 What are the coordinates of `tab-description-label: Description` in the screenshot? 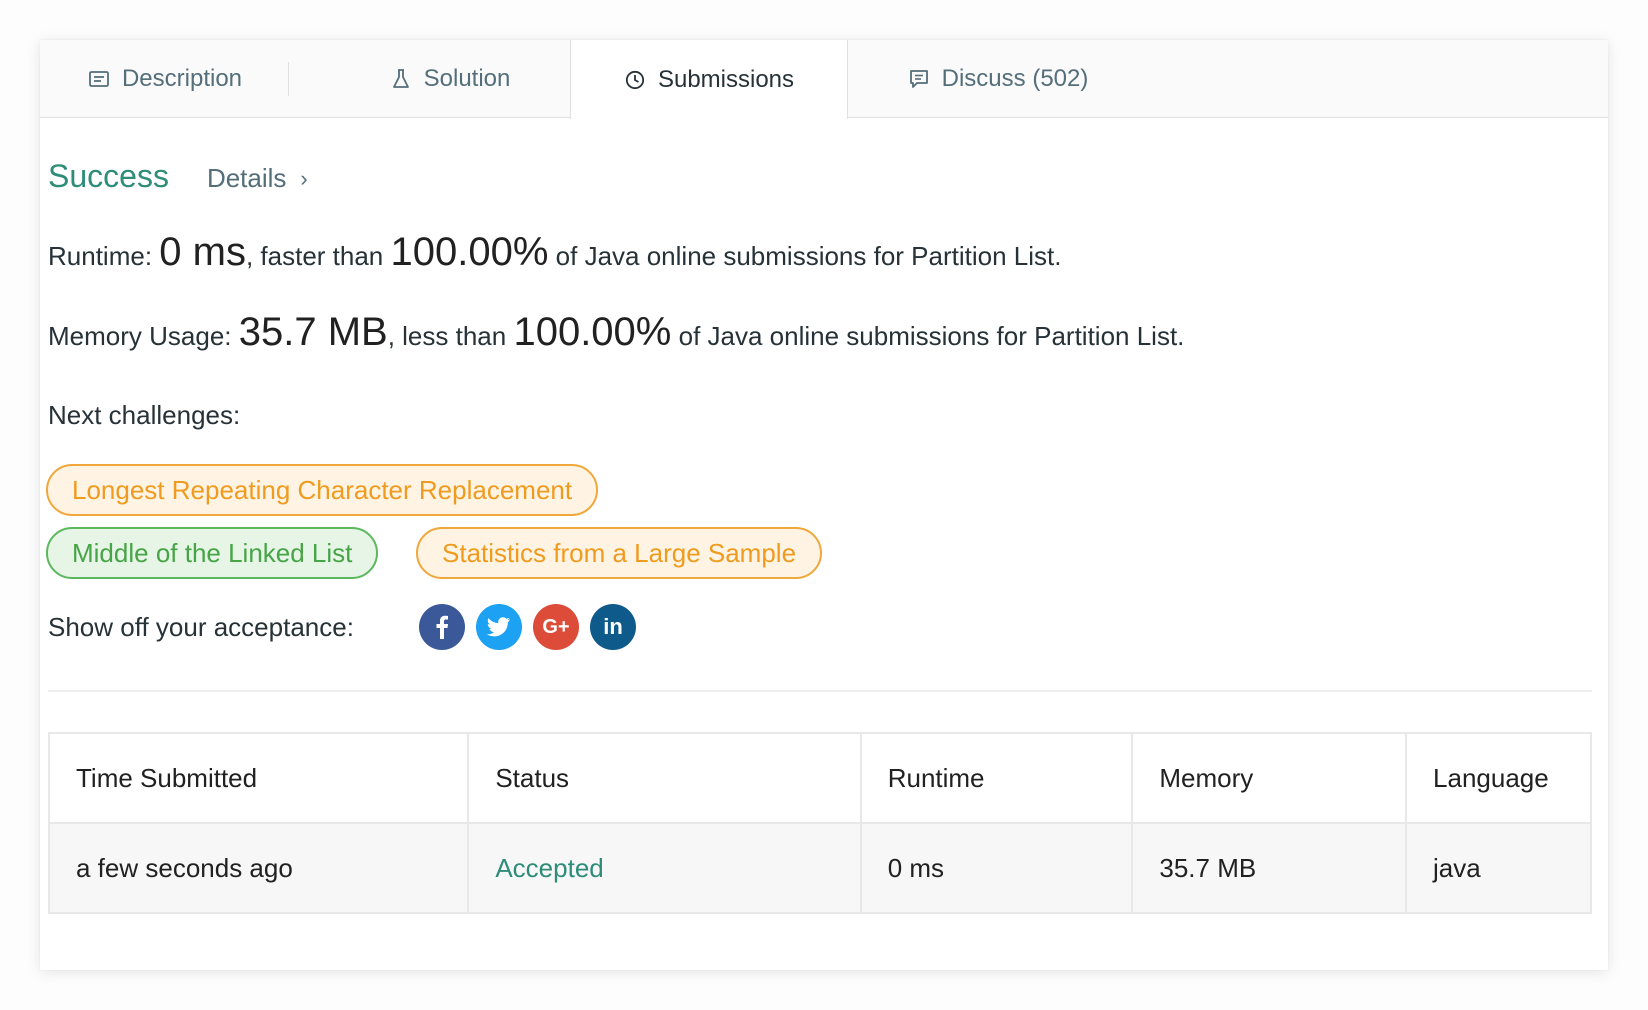 It's located at (182, 78).